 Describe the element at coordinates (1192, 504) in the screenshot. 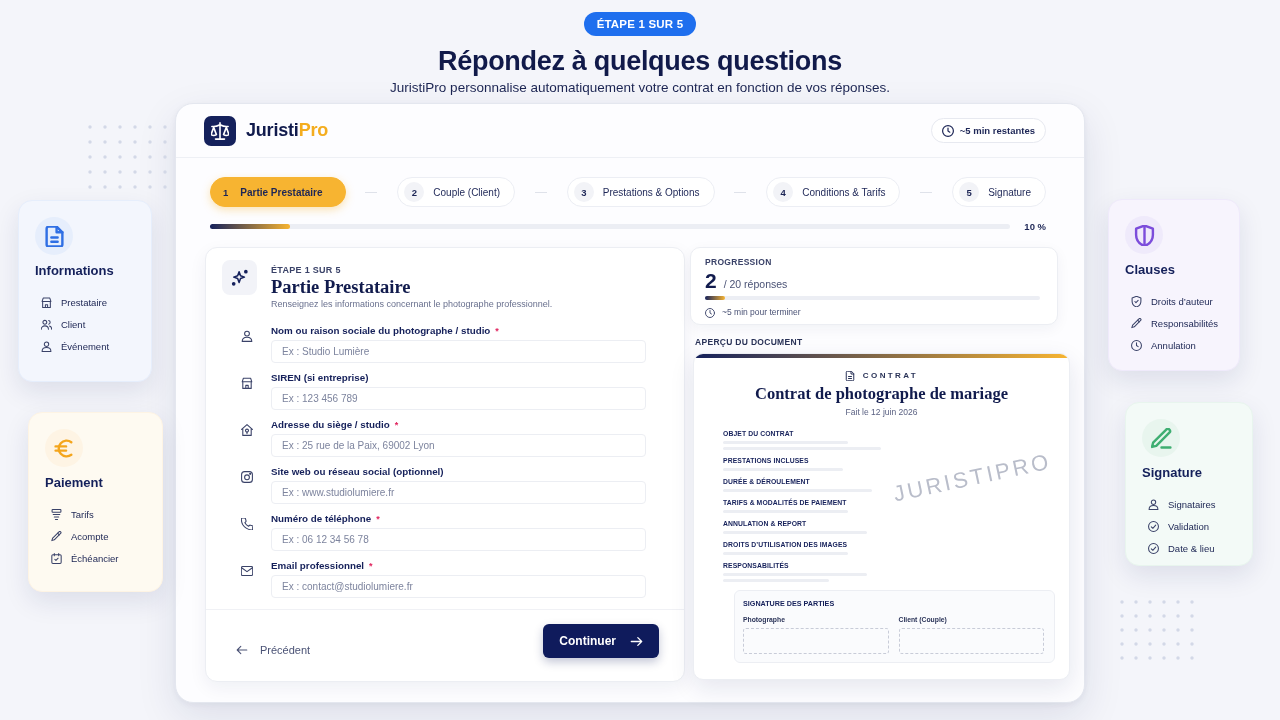

I see `card-item: Signataires` at that location.